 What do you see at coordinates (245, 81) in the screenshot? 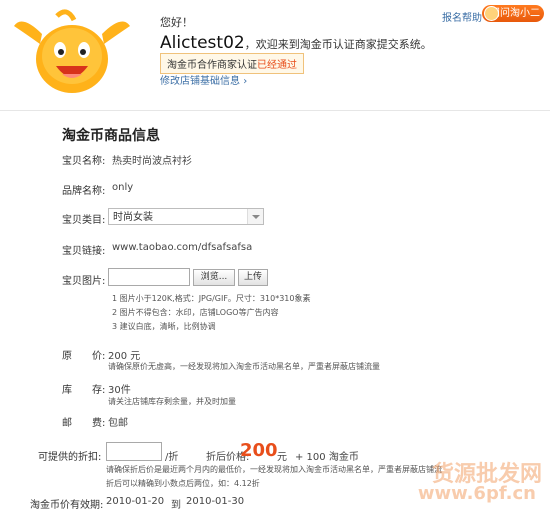
I see `chevron-right-icon: ›` at bounding box center [245, 81].